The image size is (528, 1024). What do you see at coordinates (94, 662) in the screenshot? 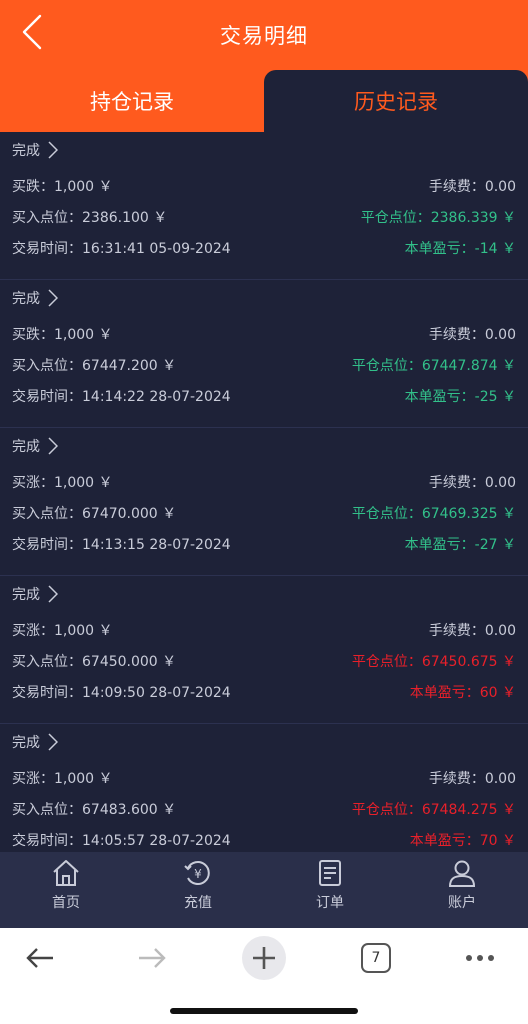
I see `entry-price: 买入点位：67450.000 ￥` at bounding box center [94, 662].